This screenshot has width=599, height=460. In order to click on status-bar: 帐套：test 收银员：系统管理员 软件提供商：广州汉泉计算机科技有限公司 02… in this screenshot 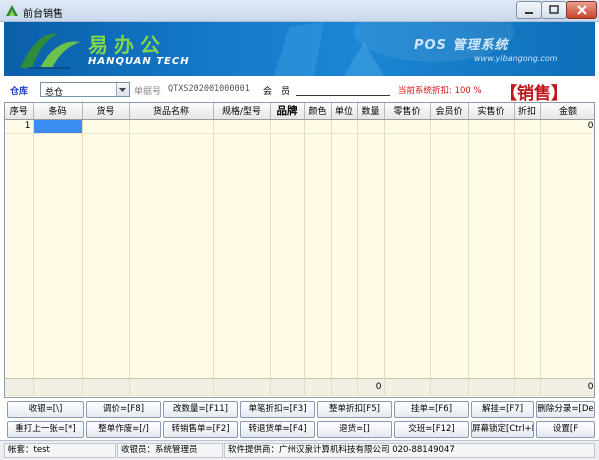, I will do `click(299, 450)`.